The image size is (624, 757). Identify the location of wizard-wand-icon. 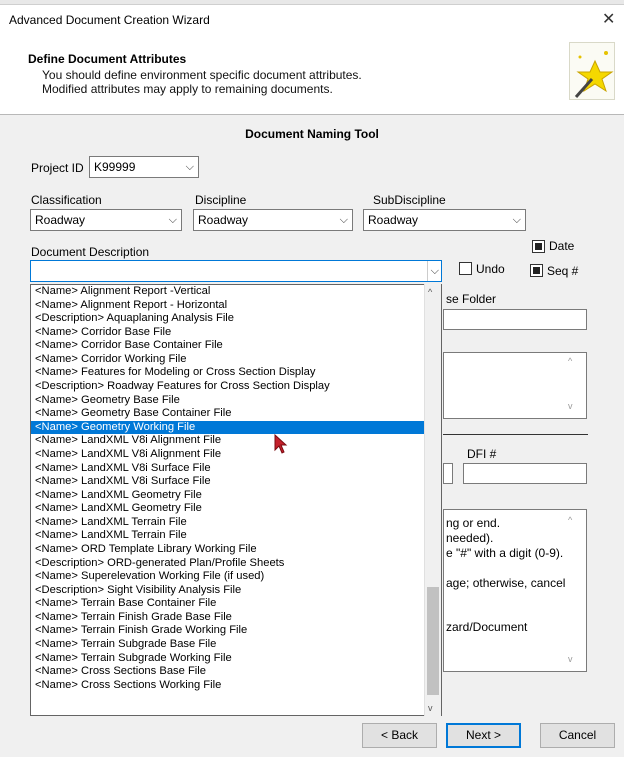
(592, 71).